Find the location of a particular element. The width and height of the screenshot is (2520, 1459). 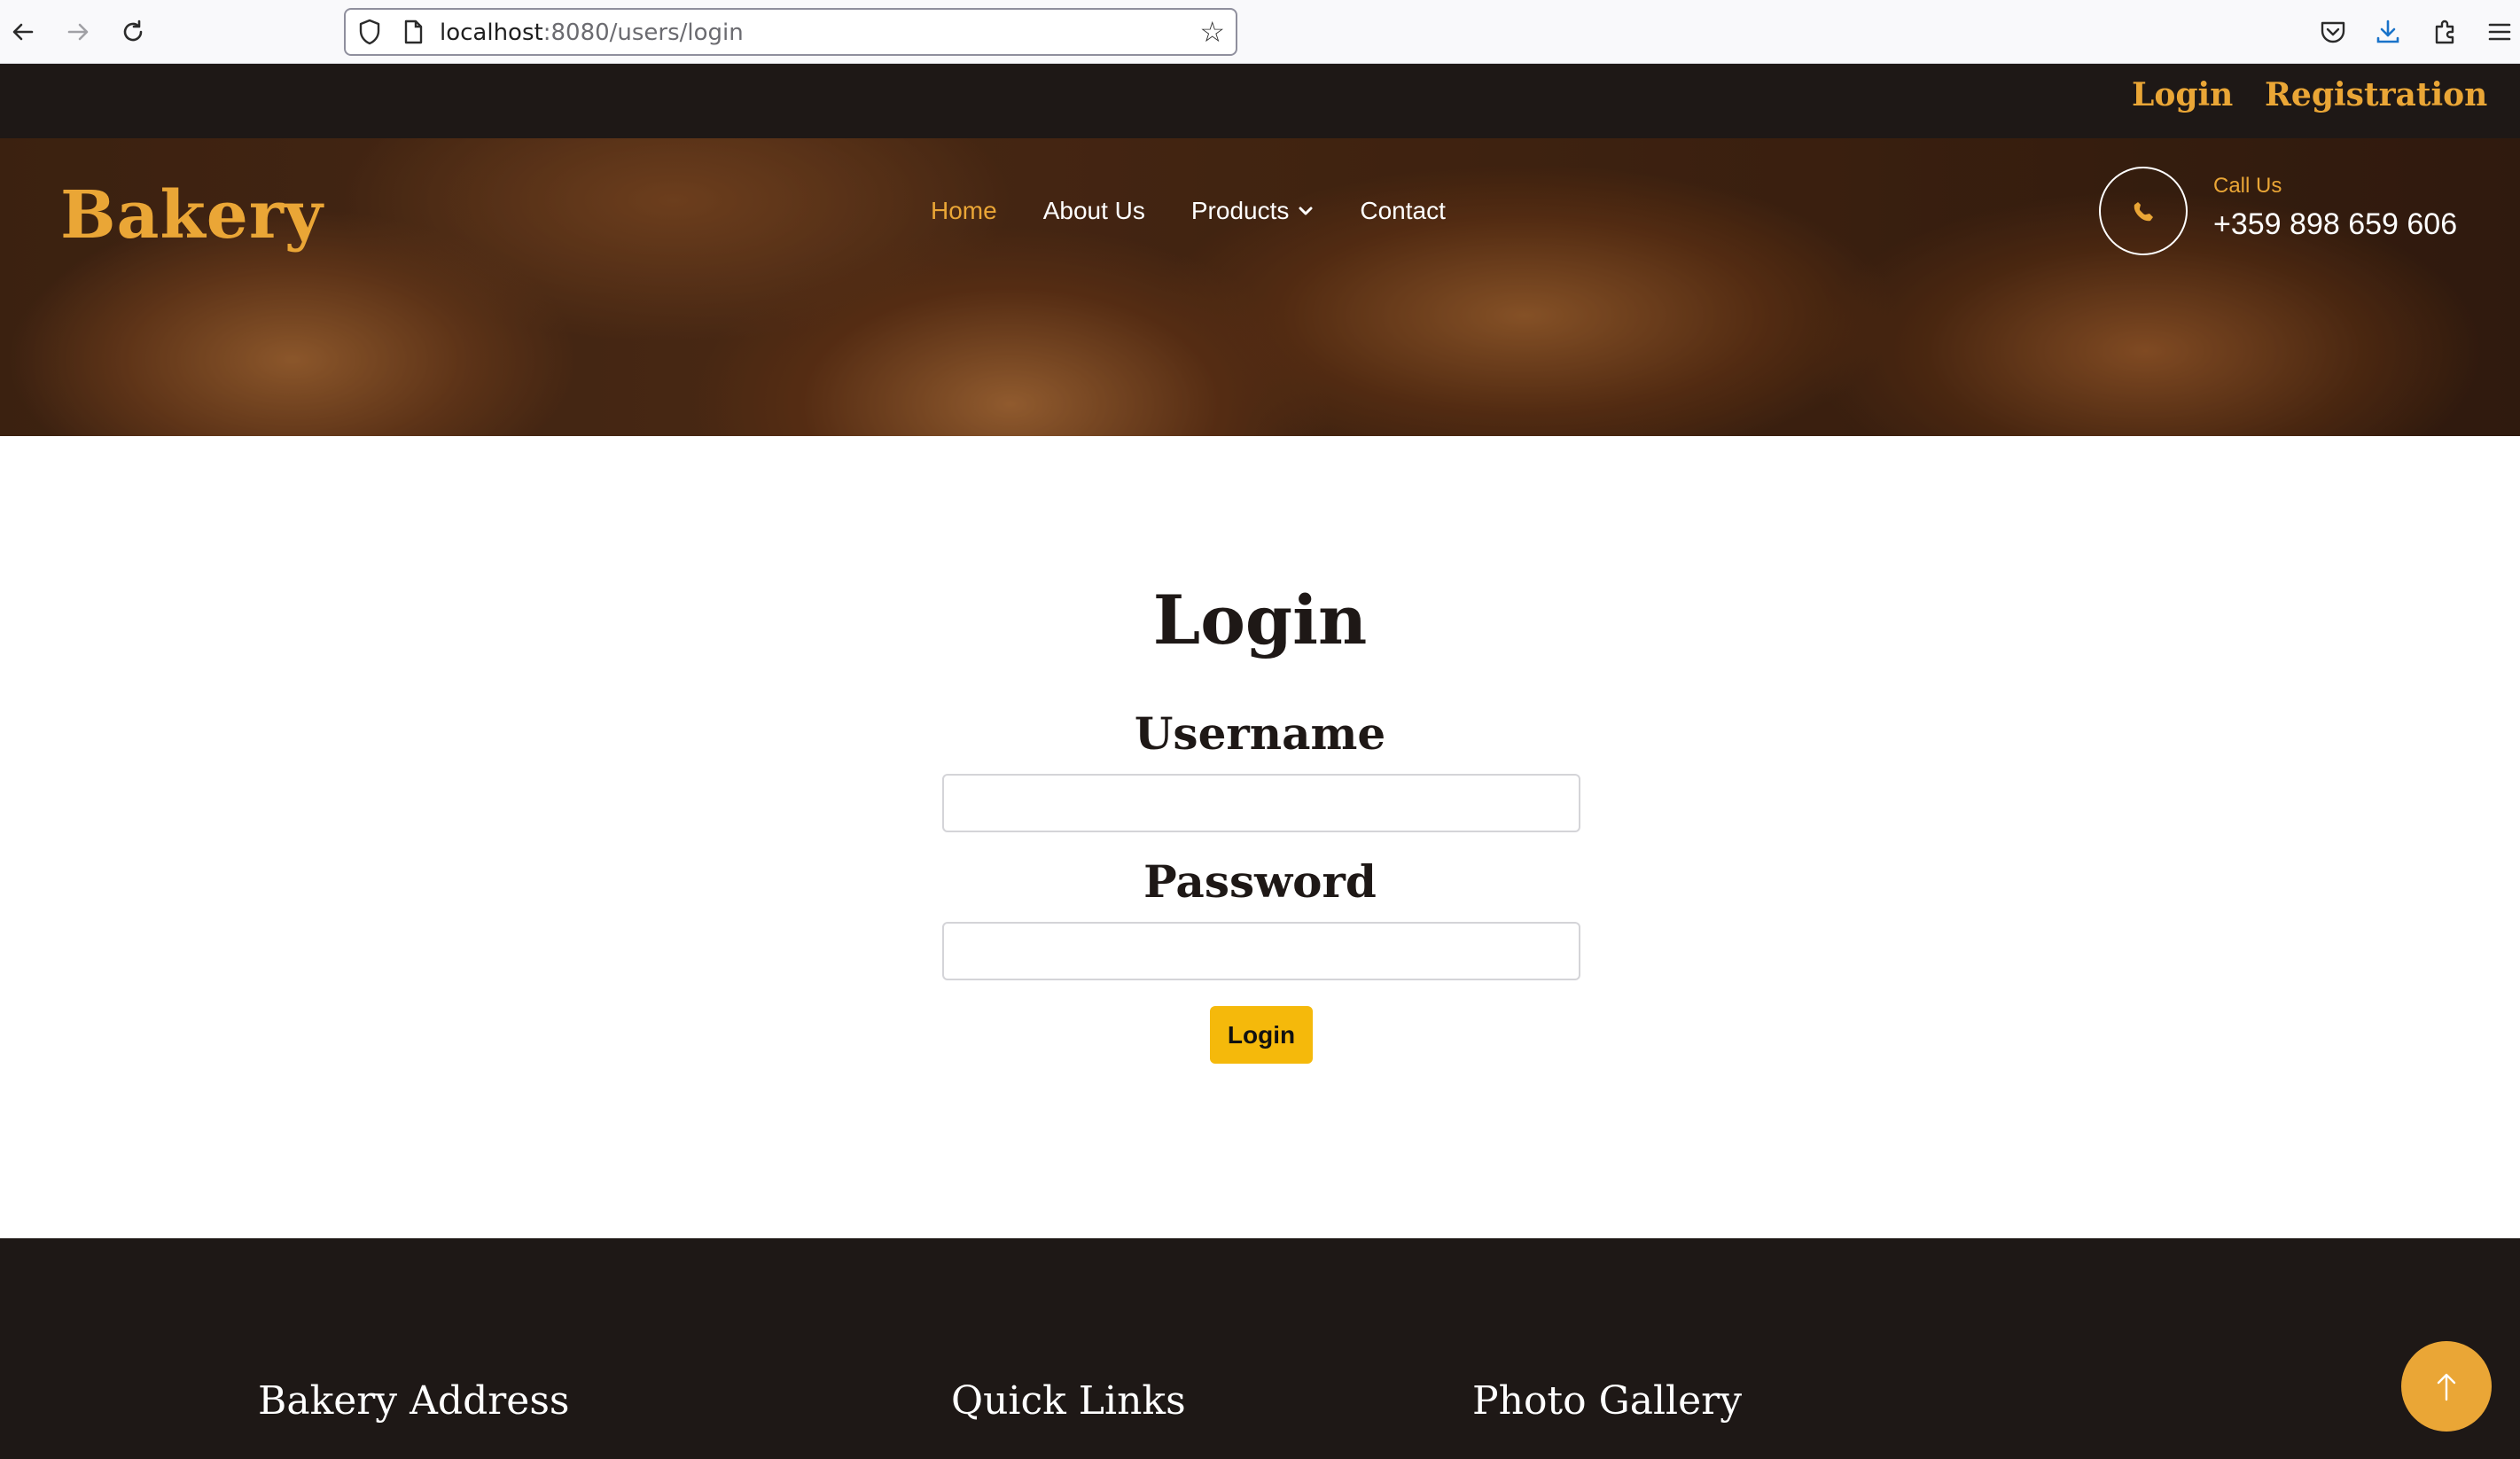

reload-button is located at coordinates (132, 31).